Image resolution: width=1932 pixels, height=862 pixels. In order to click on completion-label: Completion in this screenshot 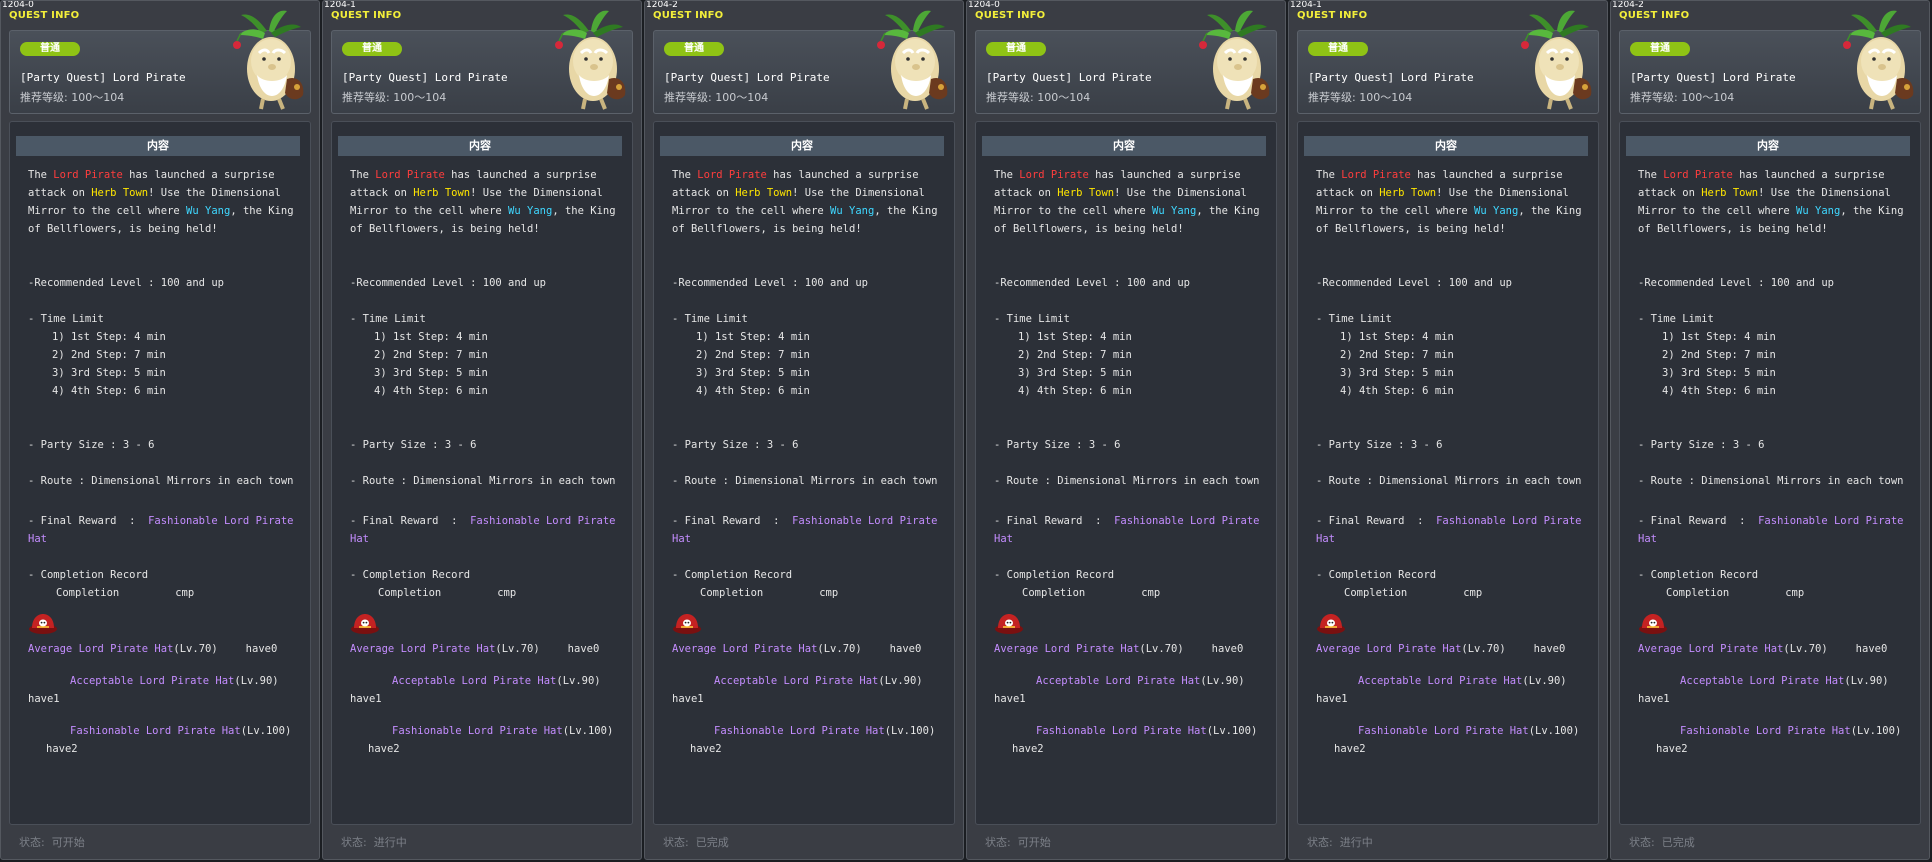, I will do `click(1698, 593)`.